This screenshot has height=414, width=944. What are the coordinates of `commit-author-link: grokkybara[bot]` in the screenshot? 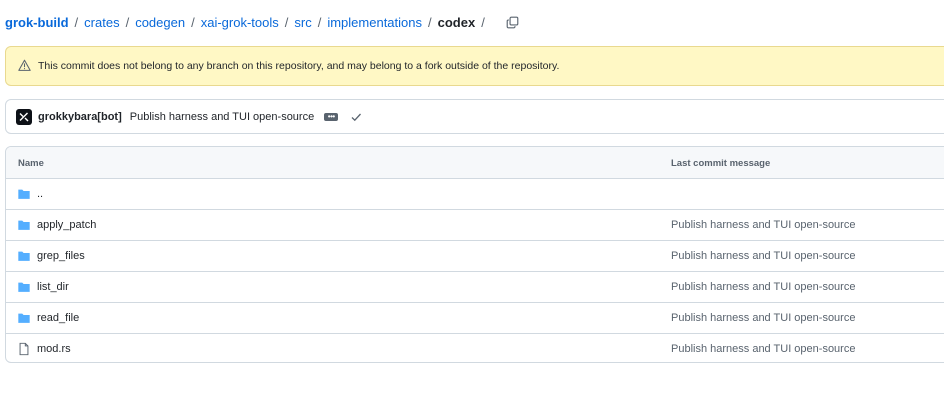 It's located at (80, 117).